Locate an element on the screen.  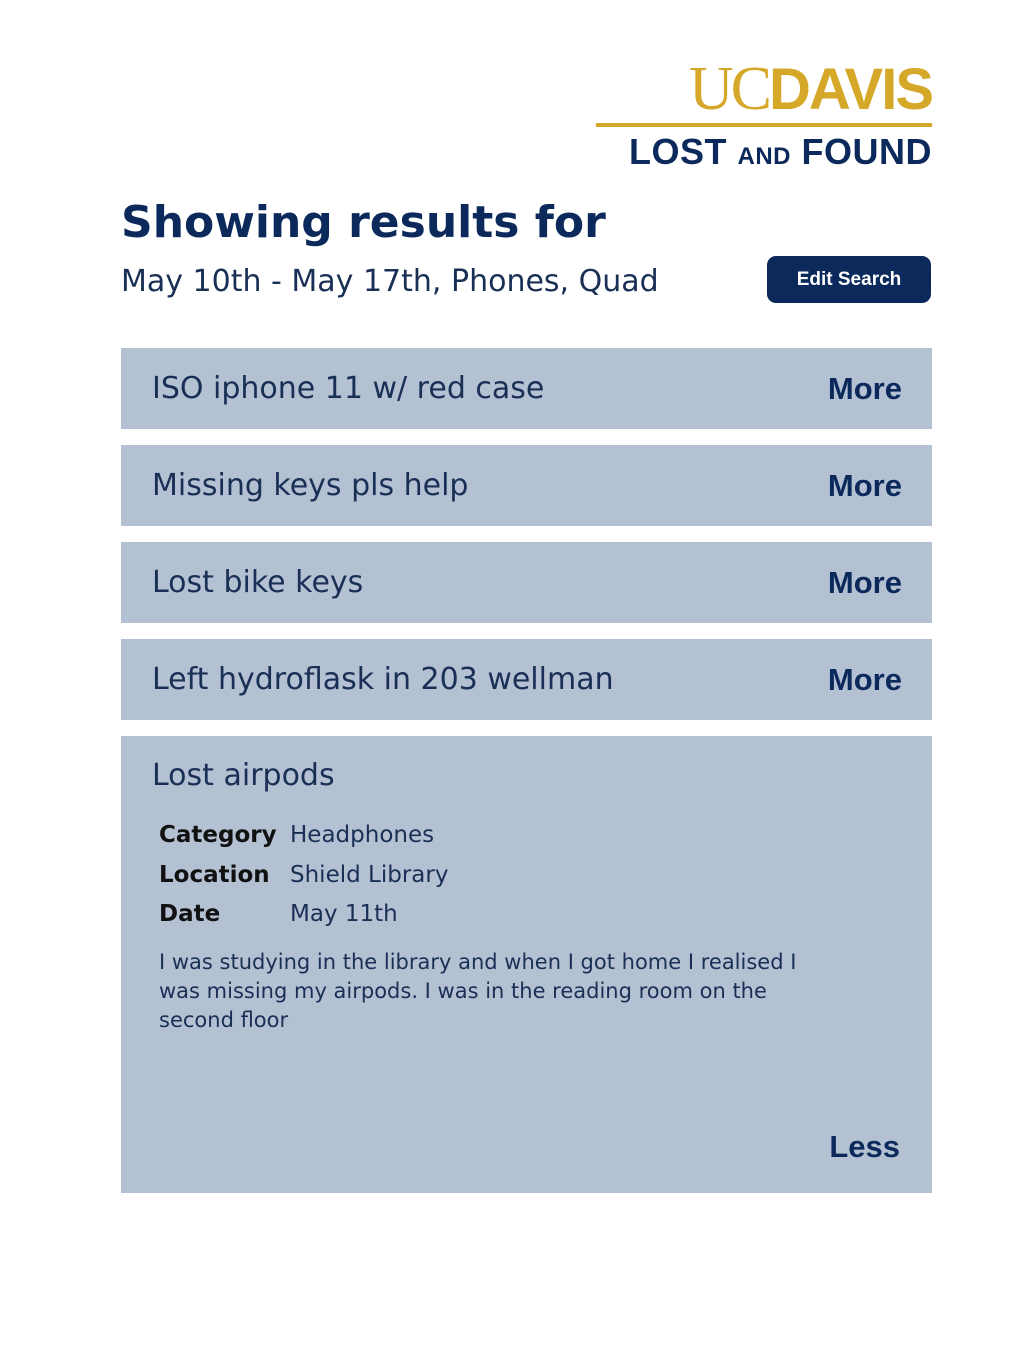
result-title: Lost bike keys is located at coordinates (258, 582).